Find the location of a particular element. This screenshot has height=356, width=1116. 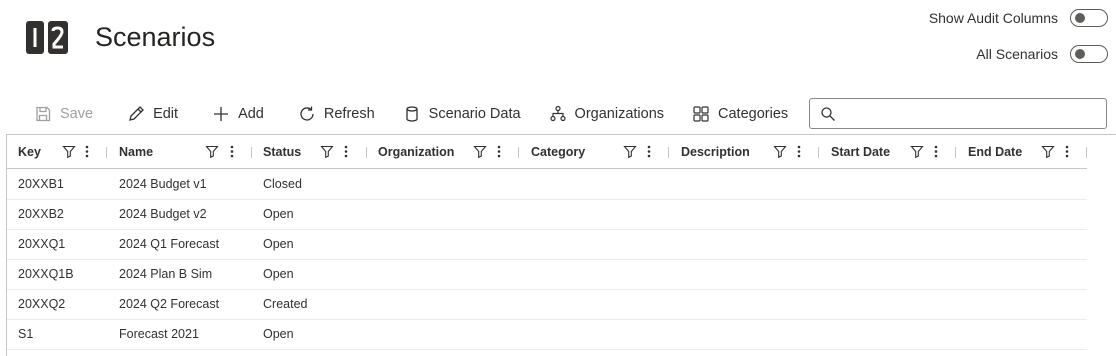

column-header-status: Status is located at coordinates (315, 151).